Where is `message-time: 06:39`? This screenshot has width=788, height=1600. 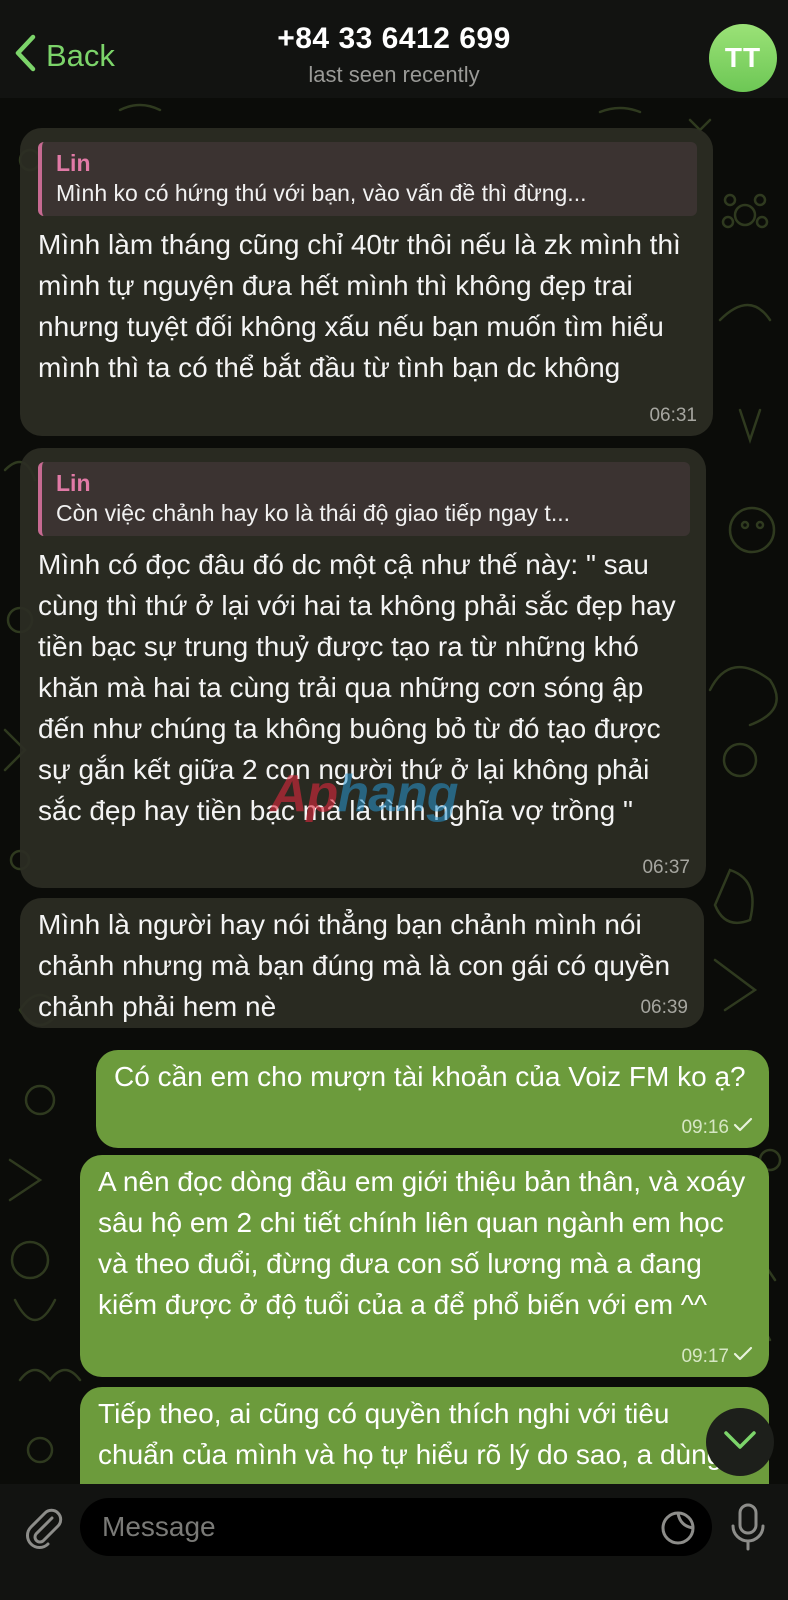
message-time: 06:39 is located at coordinates (664, 1007).